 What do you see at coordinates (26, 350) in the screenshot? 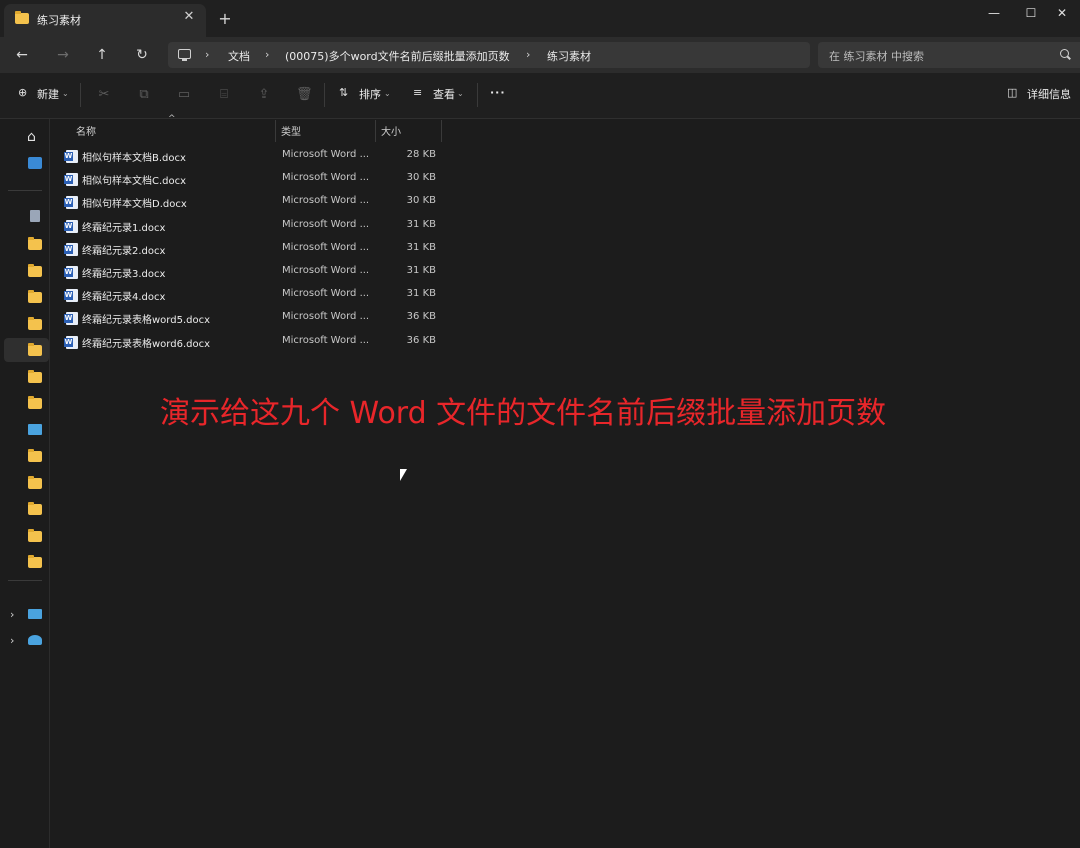
I see `nav-selection-highlight` at bounding box center [26, 350].